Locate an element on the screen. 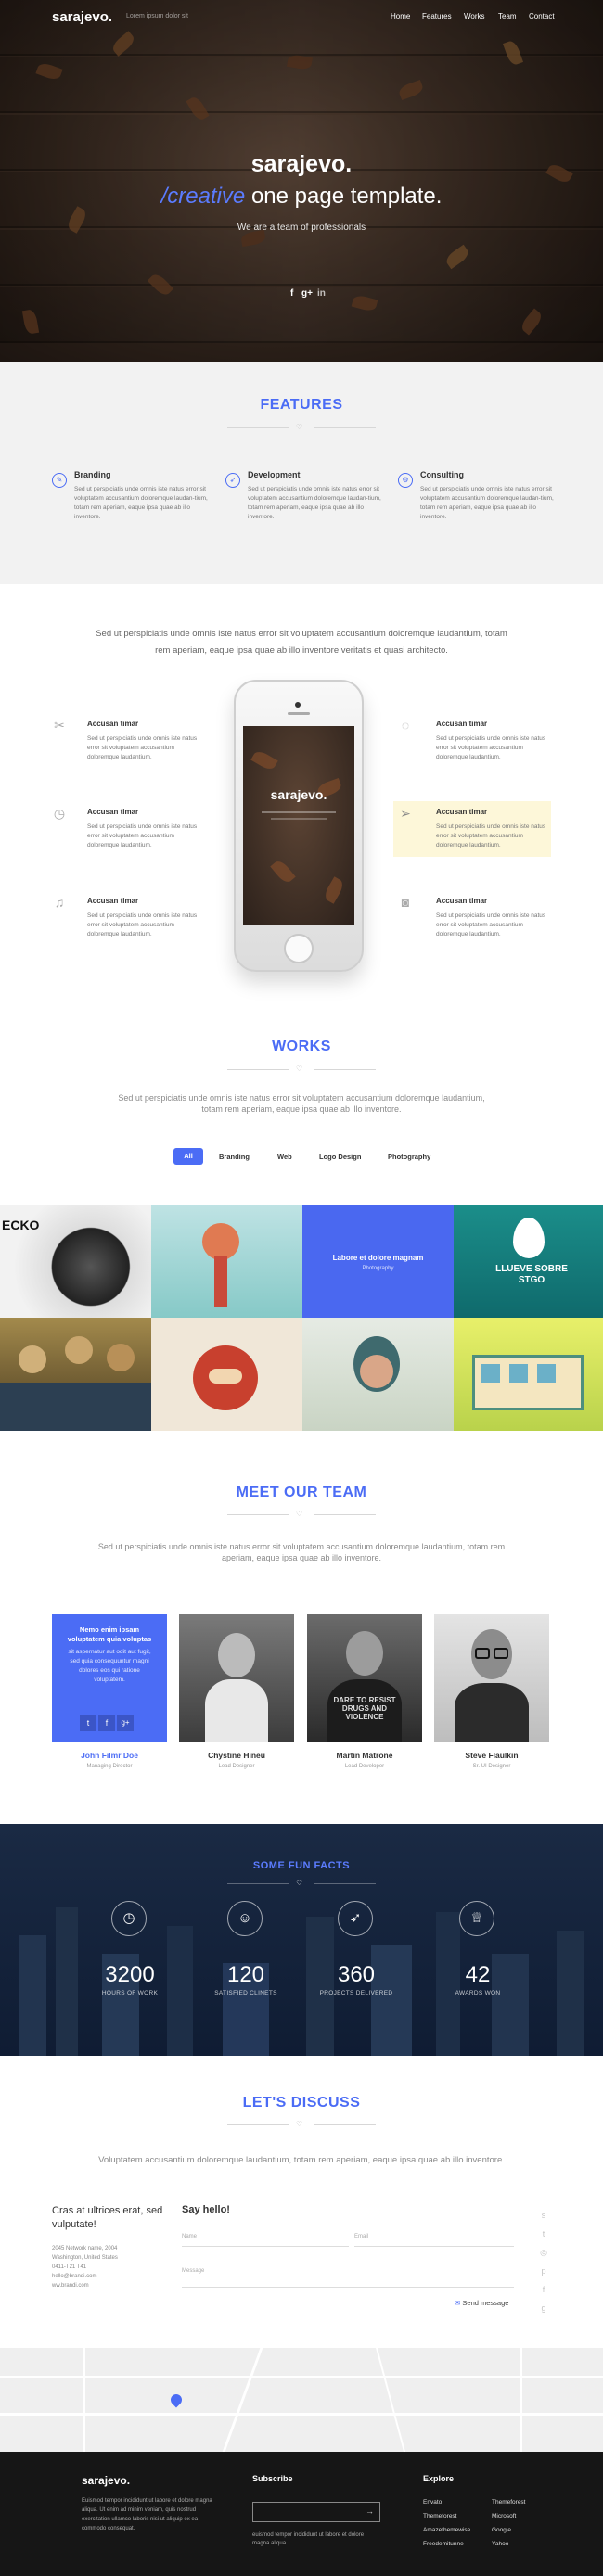  address-line: 2045 Network name, 2004 is located at coordinates (85, 2248).